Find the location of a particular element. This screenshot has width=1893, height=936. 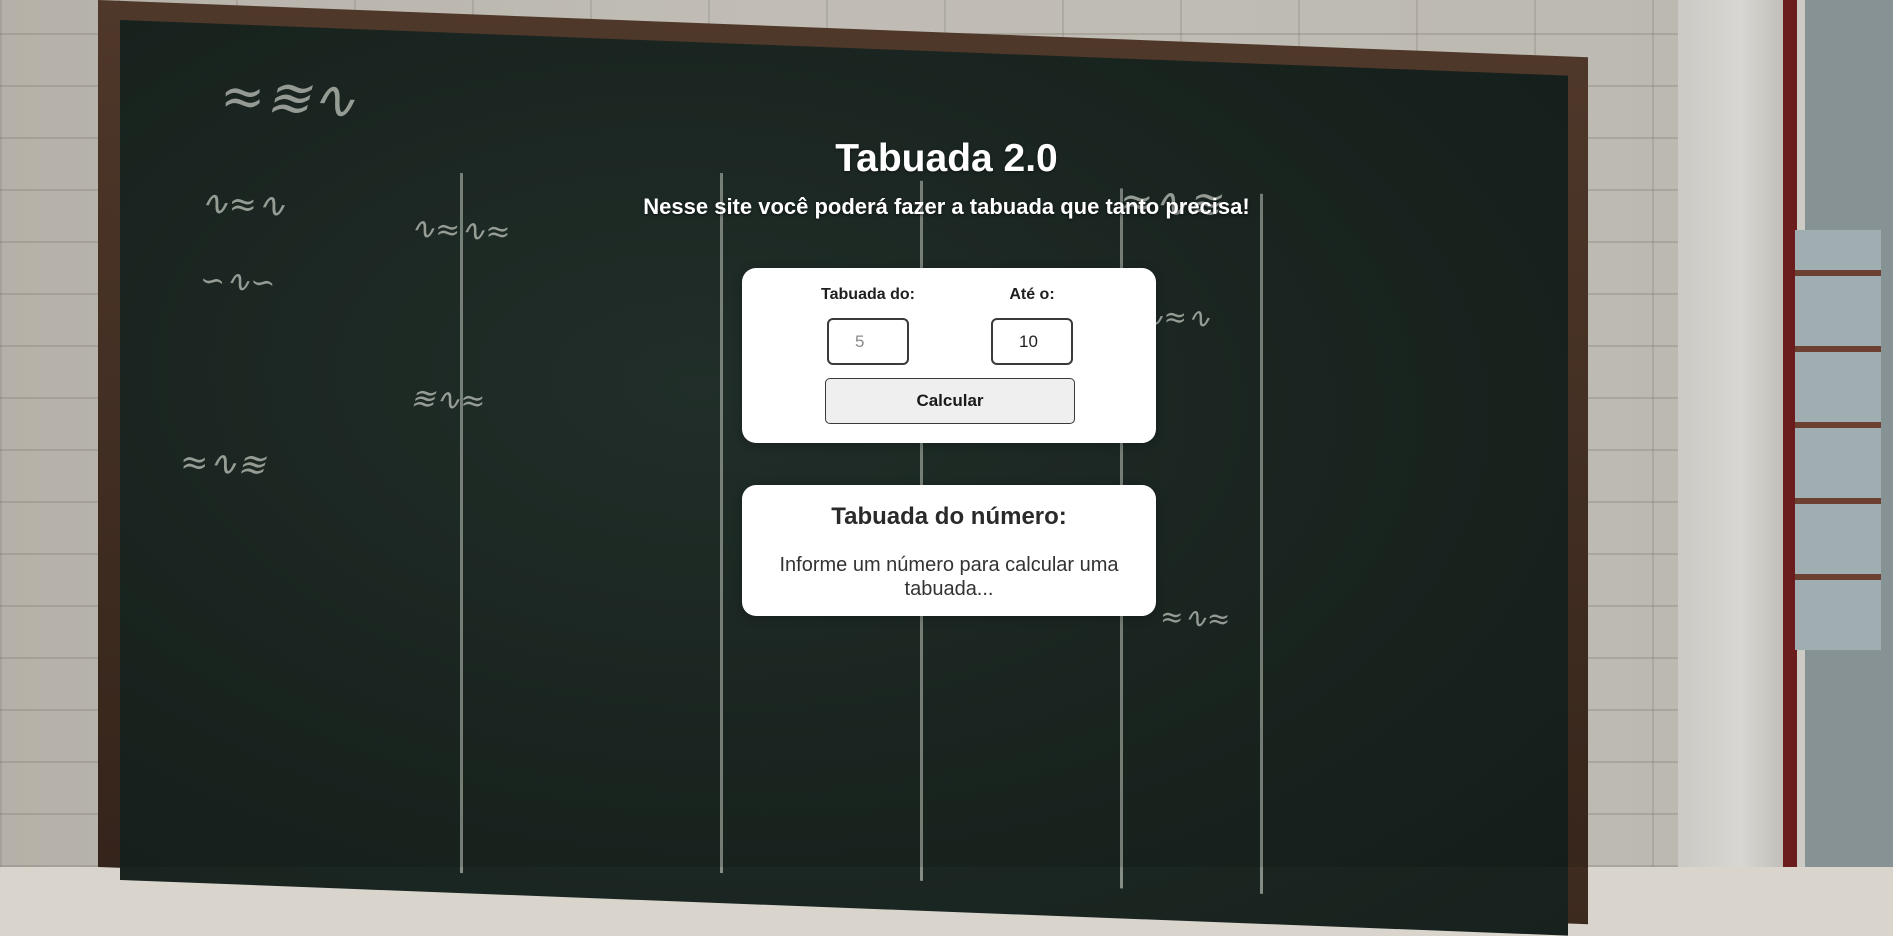

number-input is located at coordinates (868, 341).